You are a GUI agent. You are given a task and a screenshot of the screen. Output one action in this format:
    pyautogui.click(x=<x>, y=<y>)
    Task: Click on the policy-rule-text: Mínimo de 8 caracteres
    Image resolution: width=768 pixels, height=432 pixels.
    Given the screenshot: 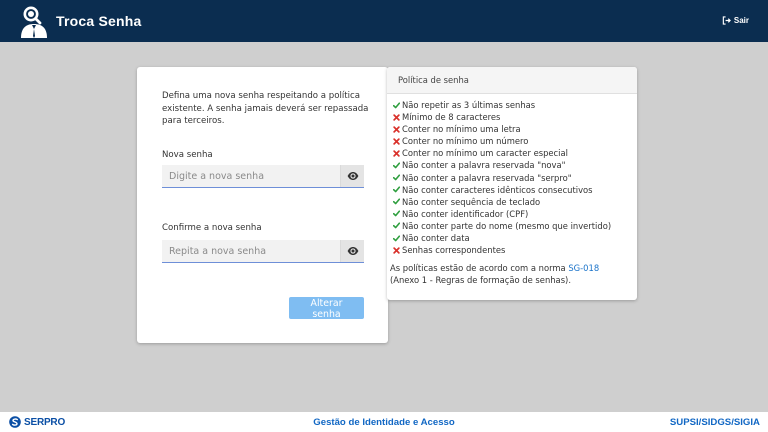 What is the action you would take?
    pyautogui.click(x=451, y=117)
    